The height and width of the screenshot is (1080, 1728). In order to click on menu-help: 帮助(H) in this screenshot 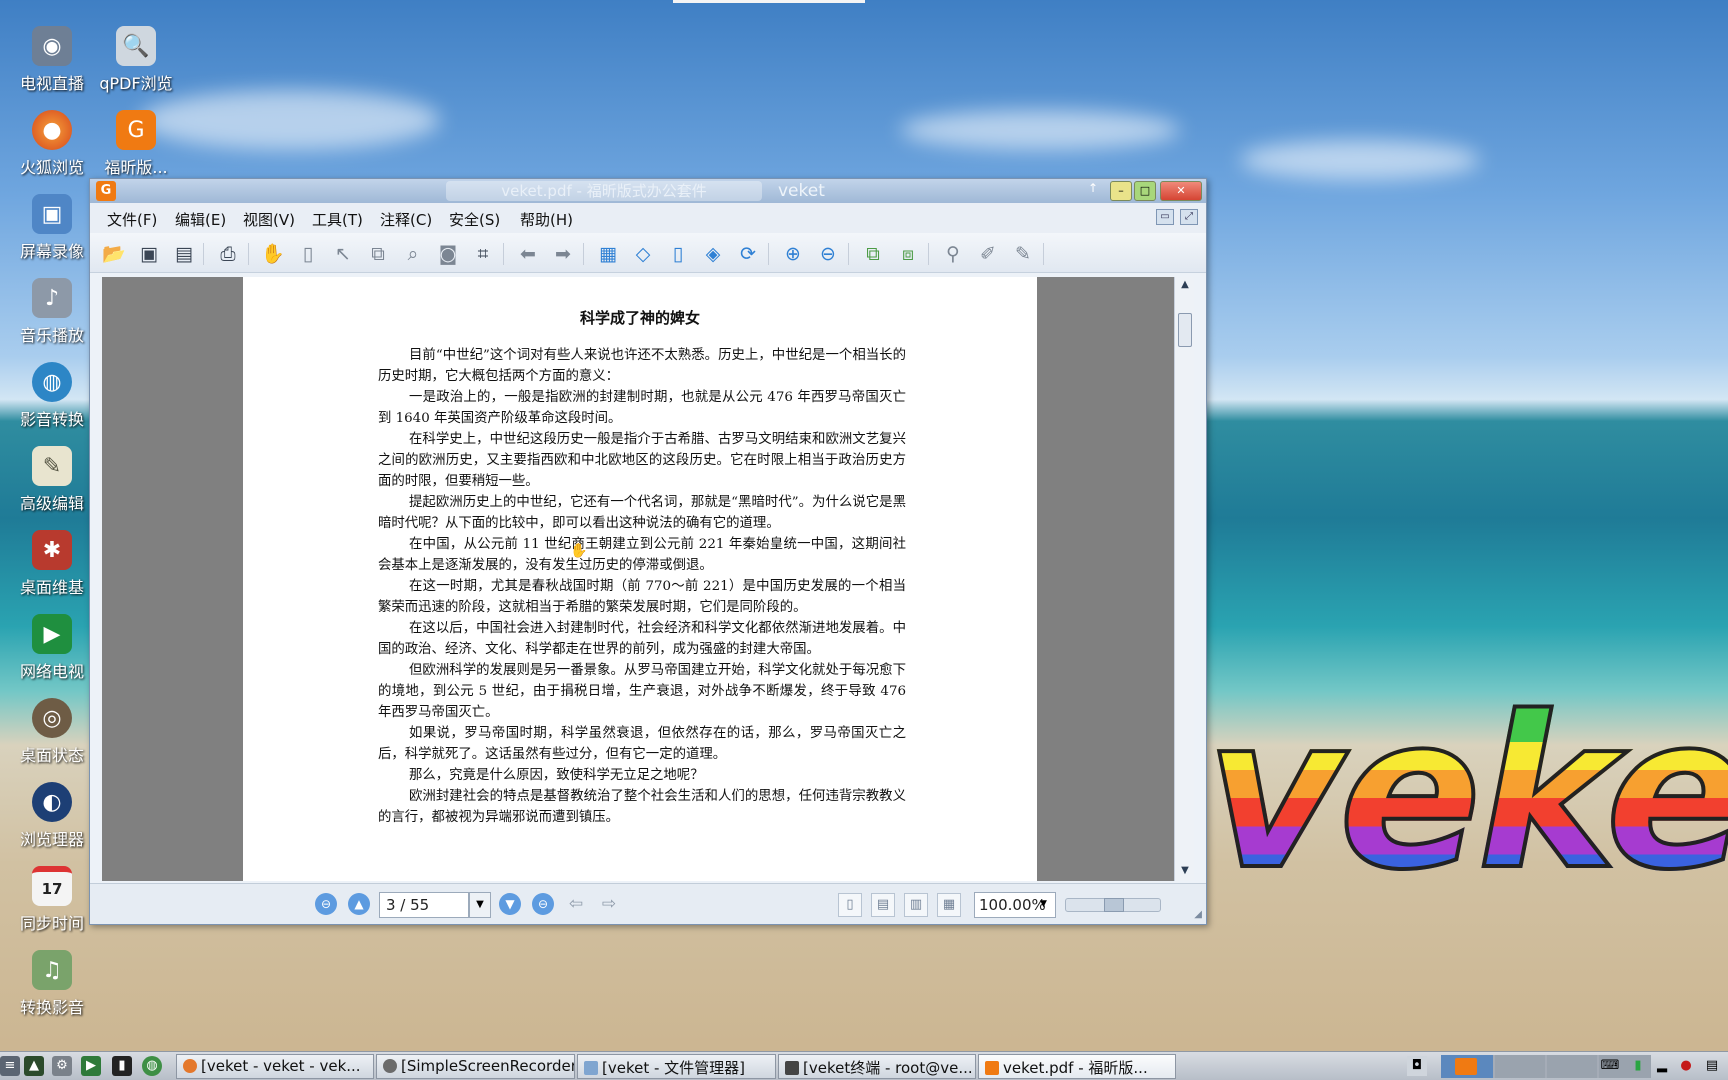, I will do `click(546, 219)`.